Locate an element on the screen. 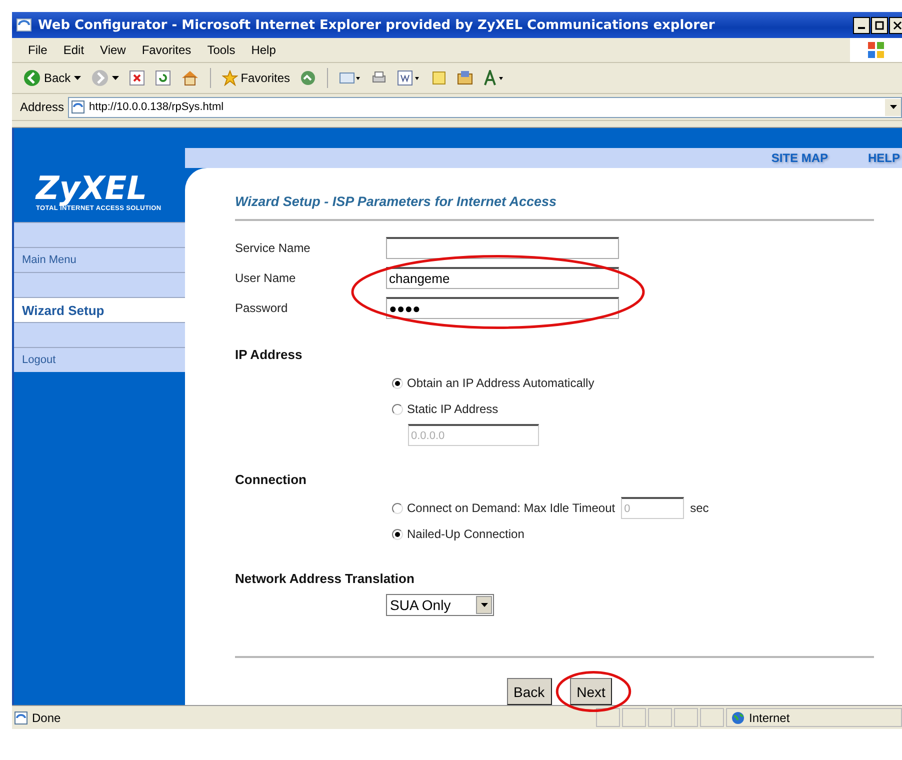 This screenshot has height=760, width=902. section-heading: Network Address Translation is located at coordinates (325, 578).